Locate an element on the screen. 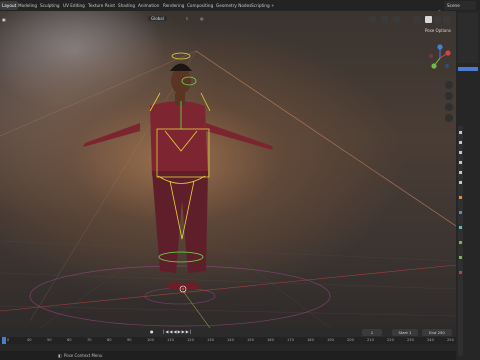 This screenshot has height=360, width=480. tab-geometry-nodes: Geometry Nodes is located at coordinates (233, 5).